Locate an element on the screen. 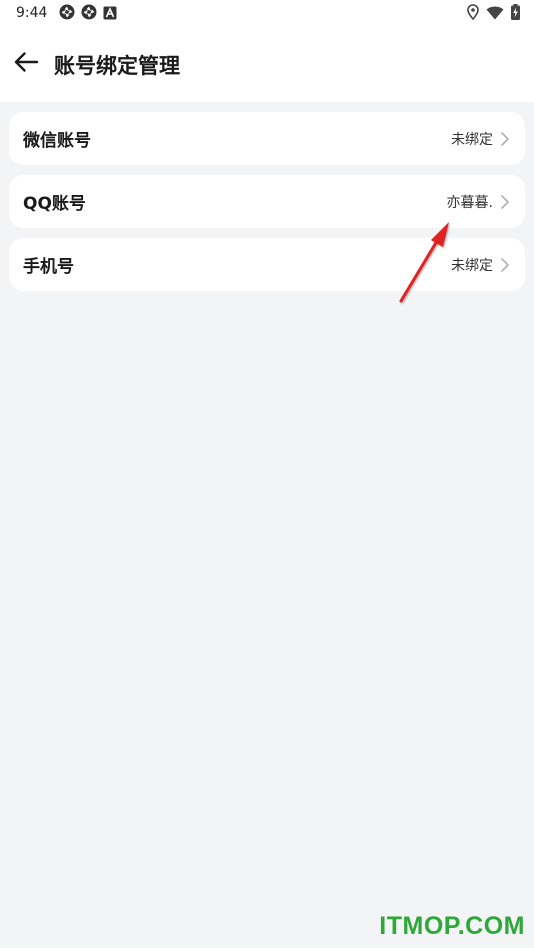 The width and height of the screenshot is (534, 950). item-label: 微信账号 is located at coordinates (57, 141).